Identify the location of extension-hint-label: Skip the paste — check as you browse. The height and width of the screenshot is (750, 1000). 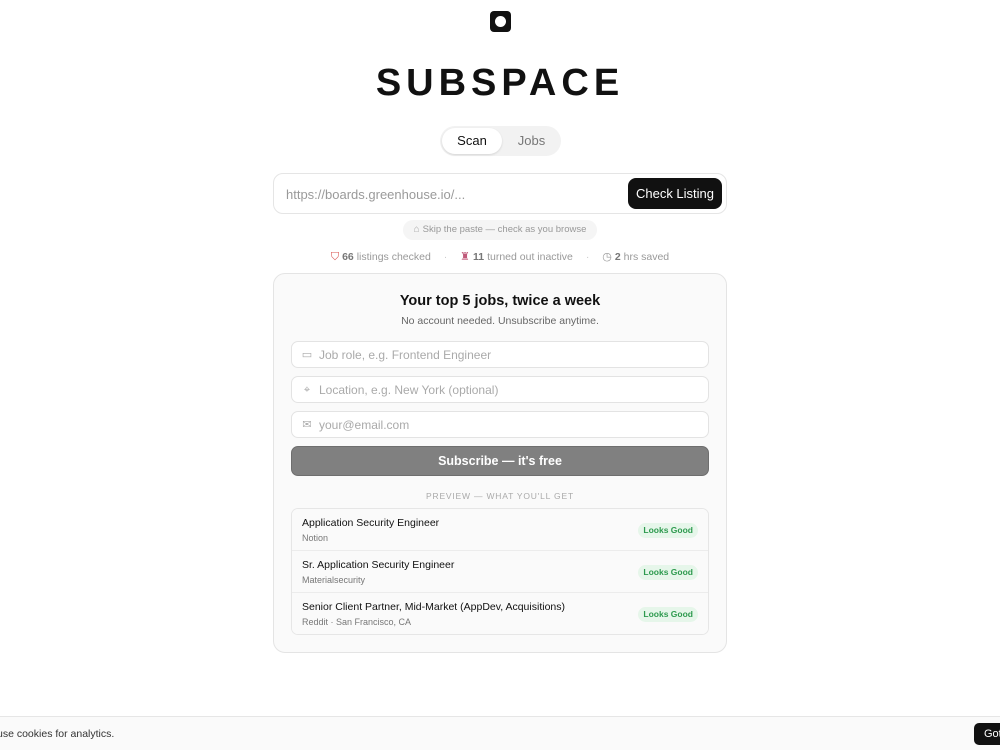
(504, 229).